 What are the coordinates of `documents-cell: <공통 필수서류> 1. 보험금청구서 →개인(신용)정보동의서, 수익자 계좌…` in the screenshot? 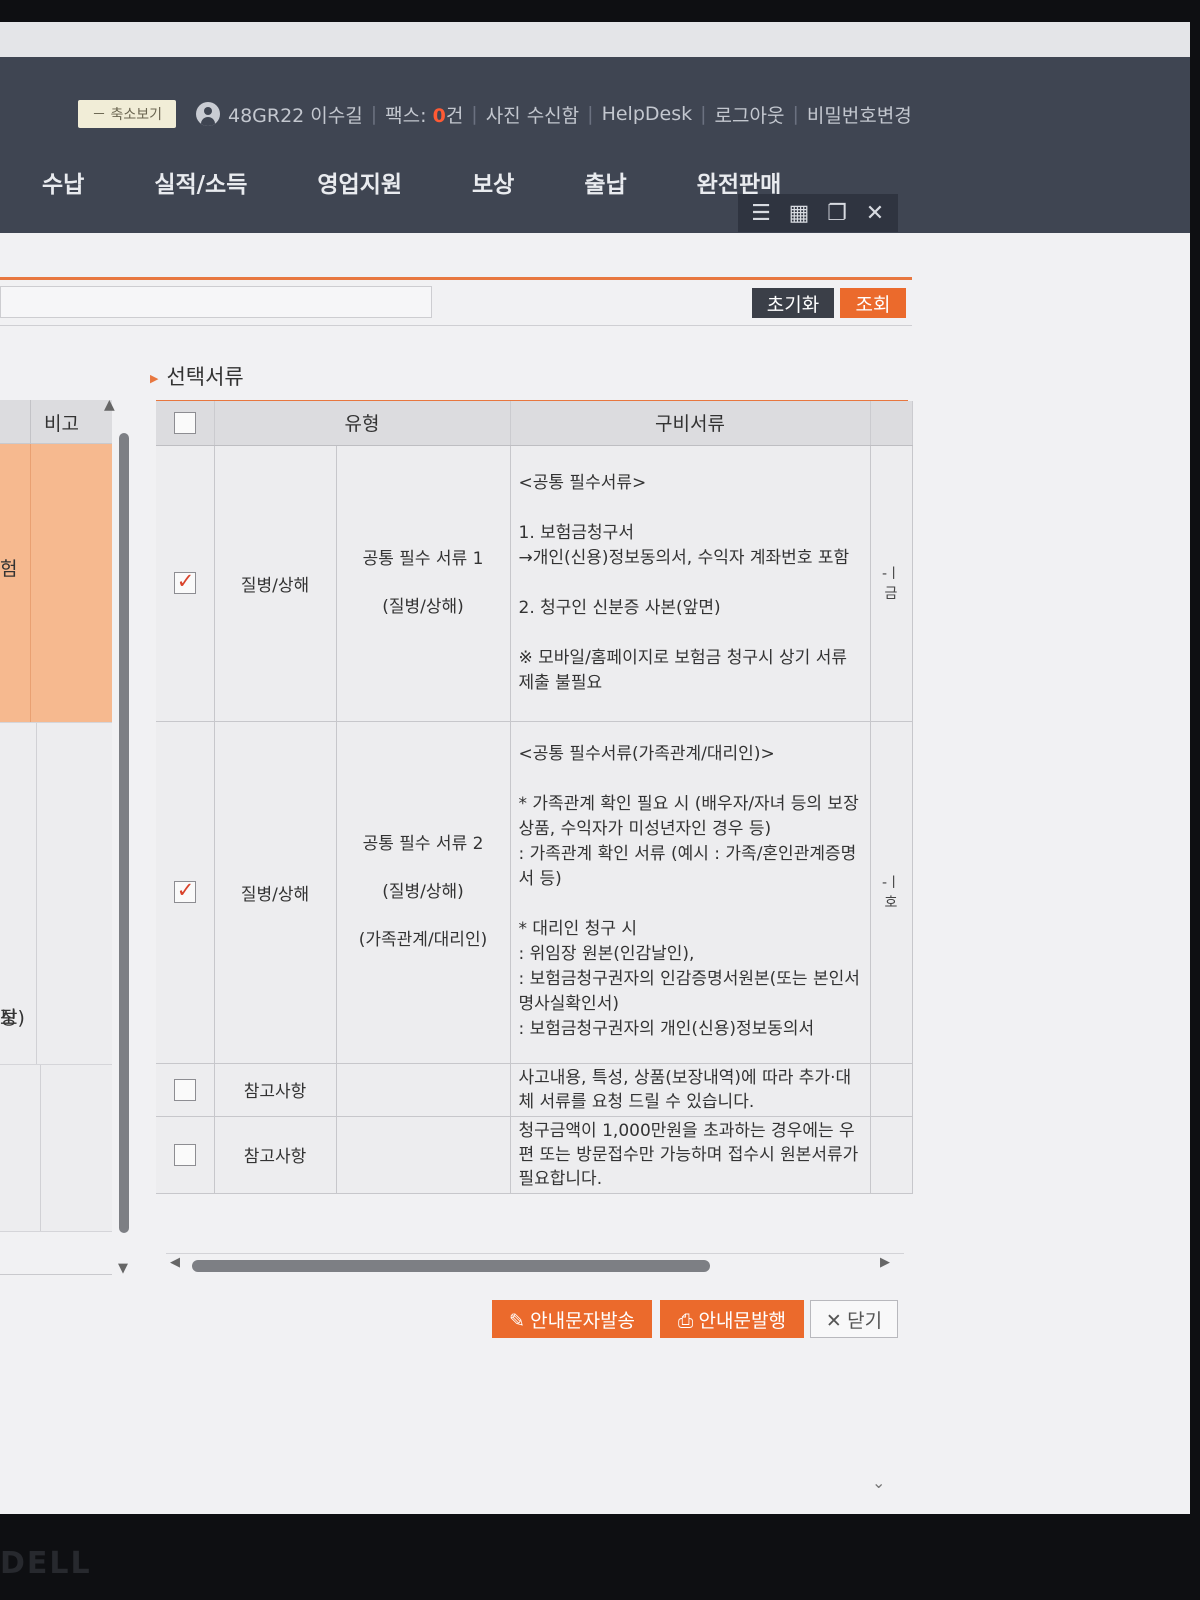 It's located at (690, 583).